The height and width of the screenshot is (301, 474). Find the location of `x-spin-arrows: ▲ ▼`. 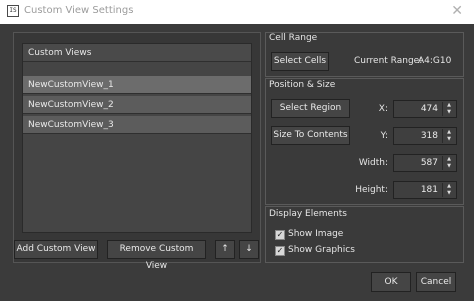

x-spin-arrows: ▲ ▼ is located at coordinates (448, 109).